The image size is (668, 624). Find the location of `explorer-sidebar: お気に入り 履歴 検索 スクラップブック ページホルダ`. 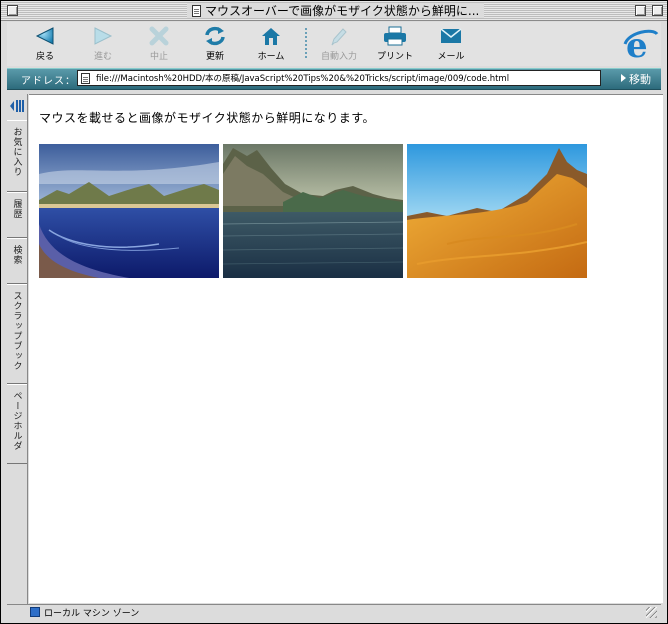

explorer-sidebar: お気に入り 履歴 検索 スクラップブック ページホルダ is located at coordinates (17, 349).